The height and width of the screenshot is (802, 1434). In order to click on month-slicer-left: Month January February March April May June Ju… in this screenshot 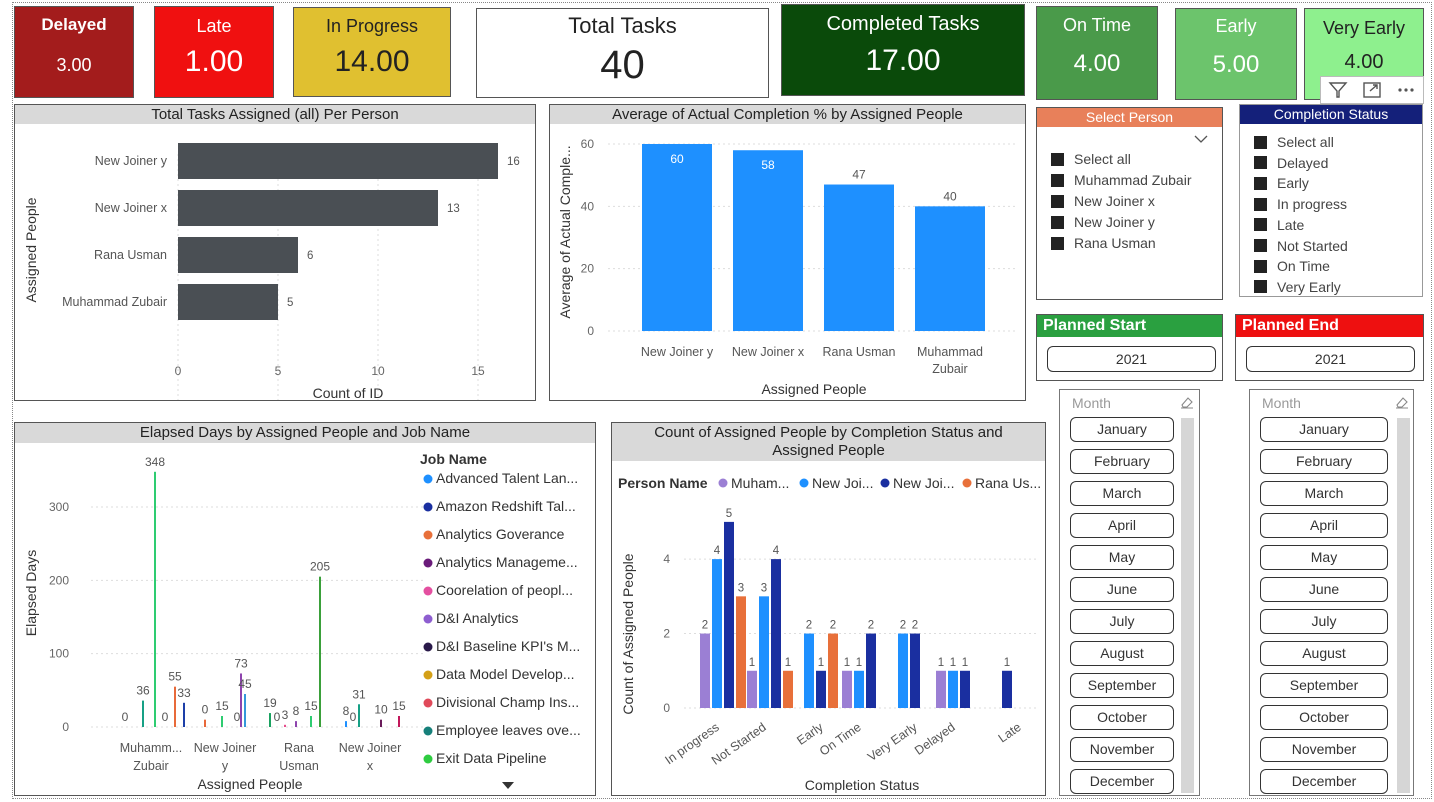, I will do `click(1129, 592)`.